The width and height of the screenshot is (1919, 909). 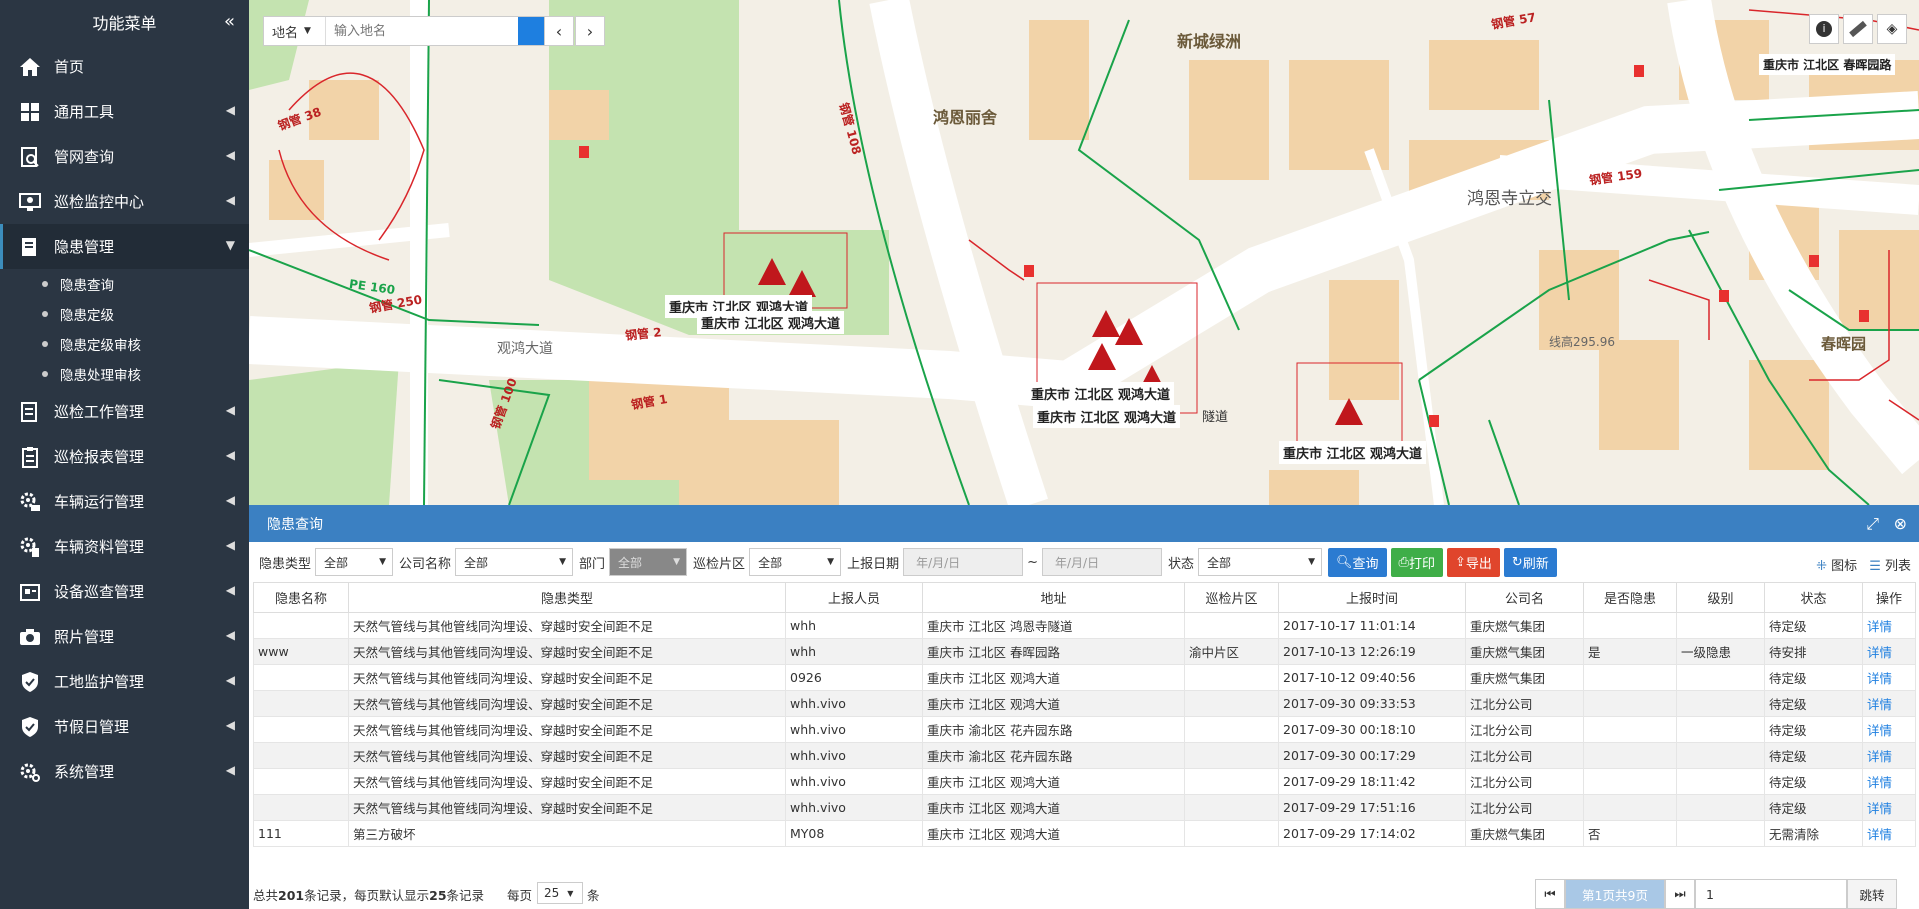 I want to click on gear-icon, so click(x=30, y=772).